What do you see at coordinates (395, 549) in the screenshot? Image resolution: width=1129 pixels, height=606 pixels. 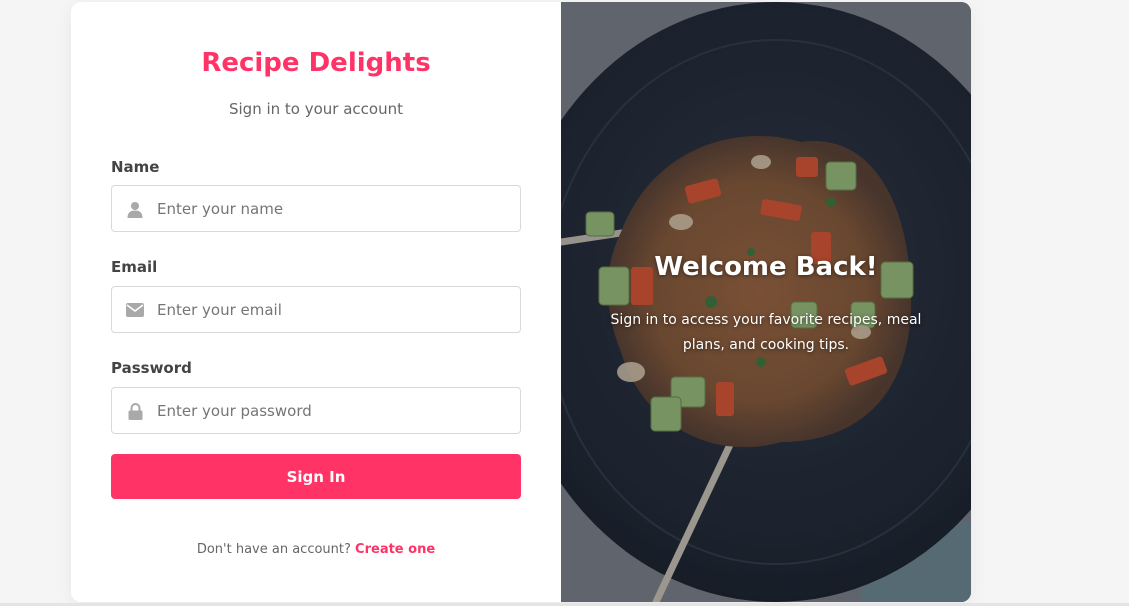 I see `create-account-link: Create one` at bounding box center [395, 549].